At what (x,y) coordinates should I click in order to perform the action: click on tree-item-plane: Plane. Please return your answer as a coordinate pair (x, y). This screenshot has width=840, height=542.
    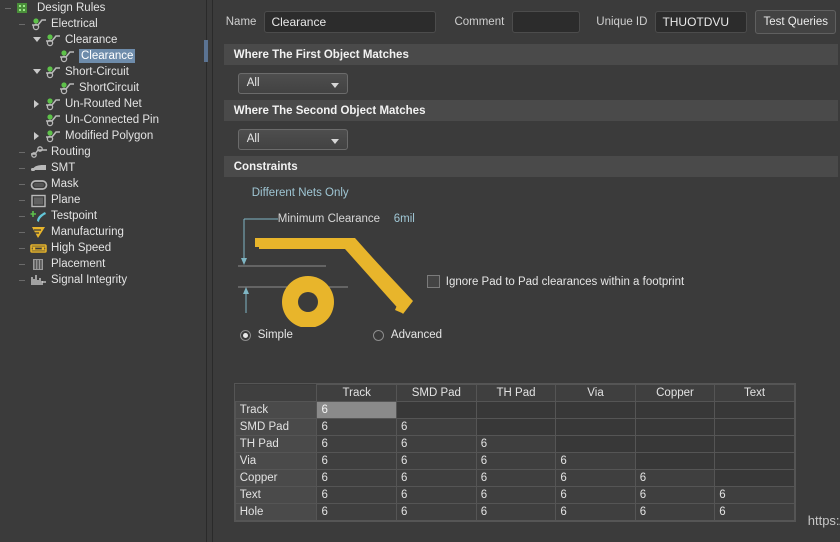
    Looking at the image, I should click on (102, 200).